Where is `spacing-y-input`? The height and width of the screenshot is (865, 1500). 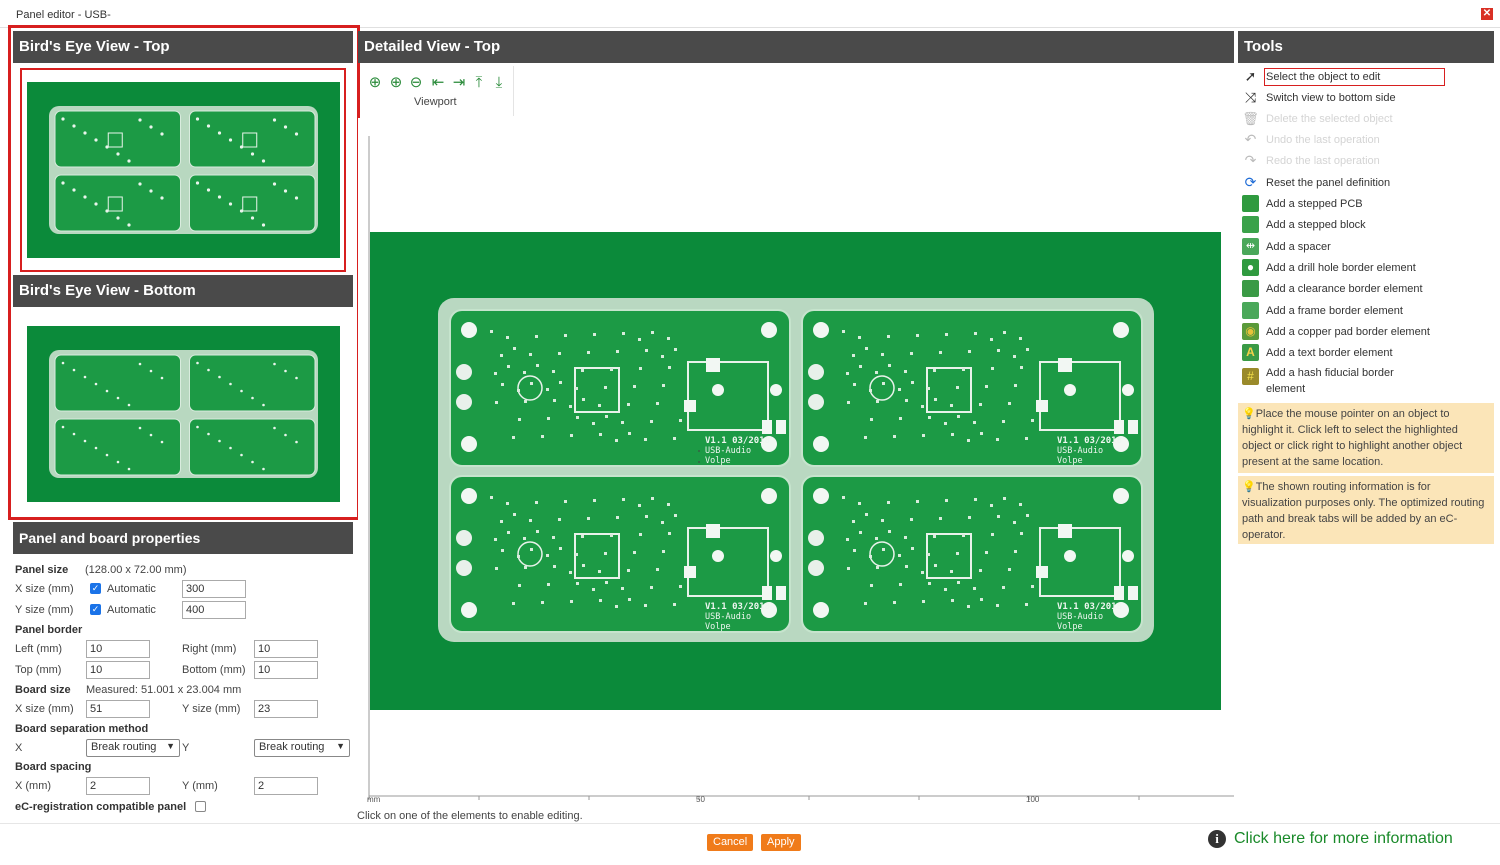 spacing-y-input is located at coordinates (286, 786).